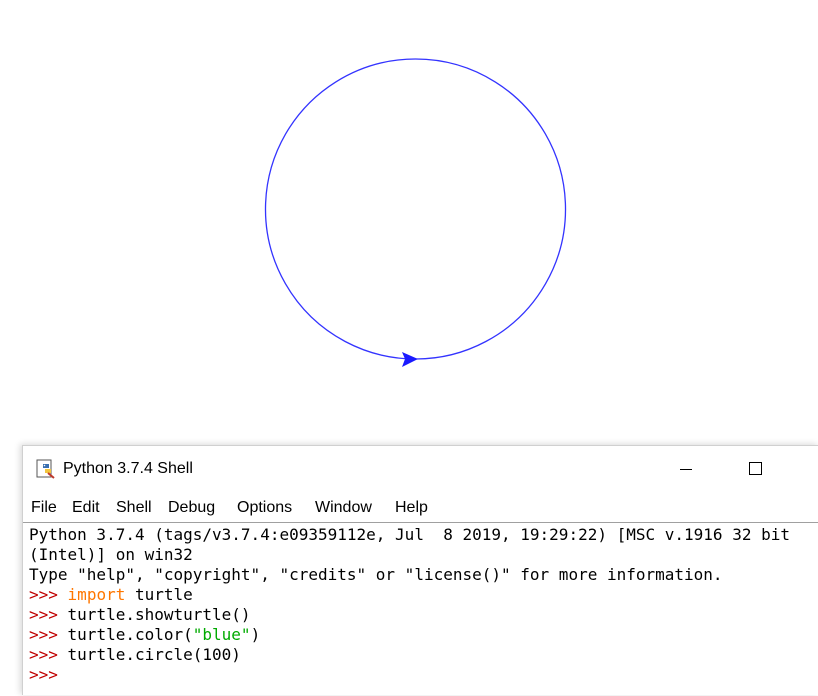 This screenshot has height=696, width=818. What do you see at coordinates (125, 634) in the screenshot?
I see `command-text: turtle.color(` at bounding box center [125, 634].